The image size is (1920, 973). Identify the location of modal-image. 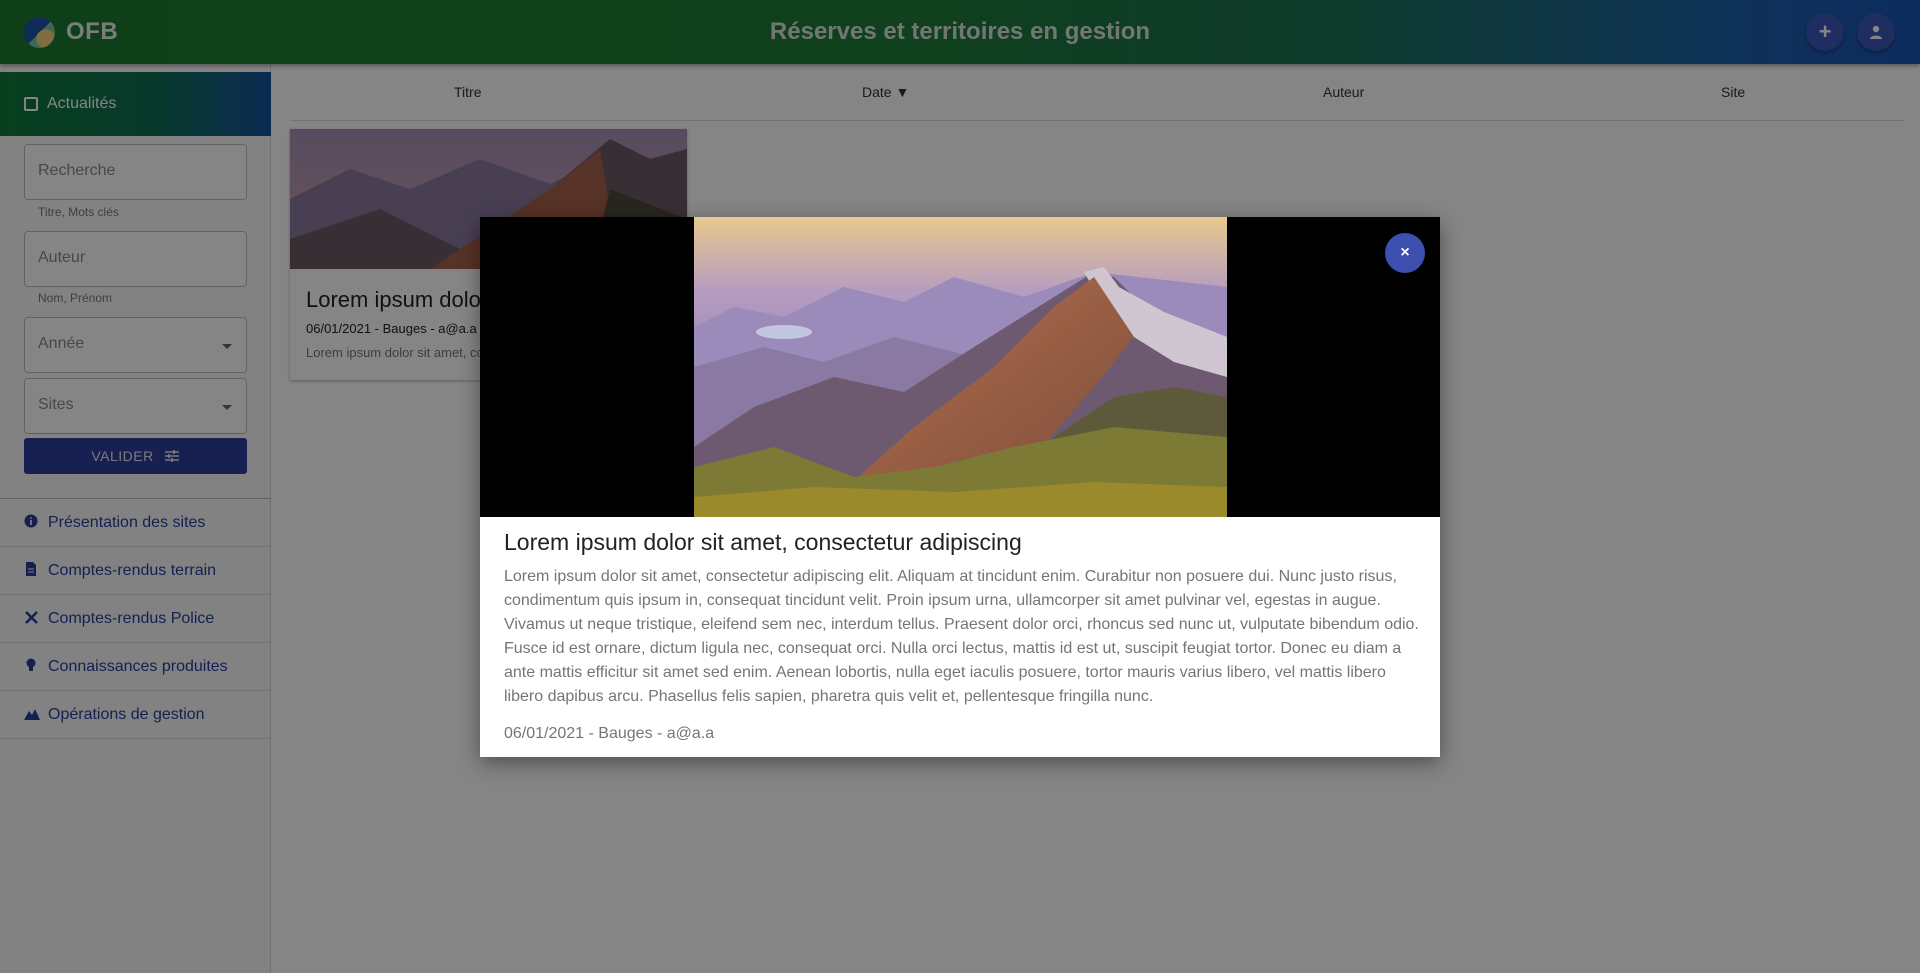
(960, 367).